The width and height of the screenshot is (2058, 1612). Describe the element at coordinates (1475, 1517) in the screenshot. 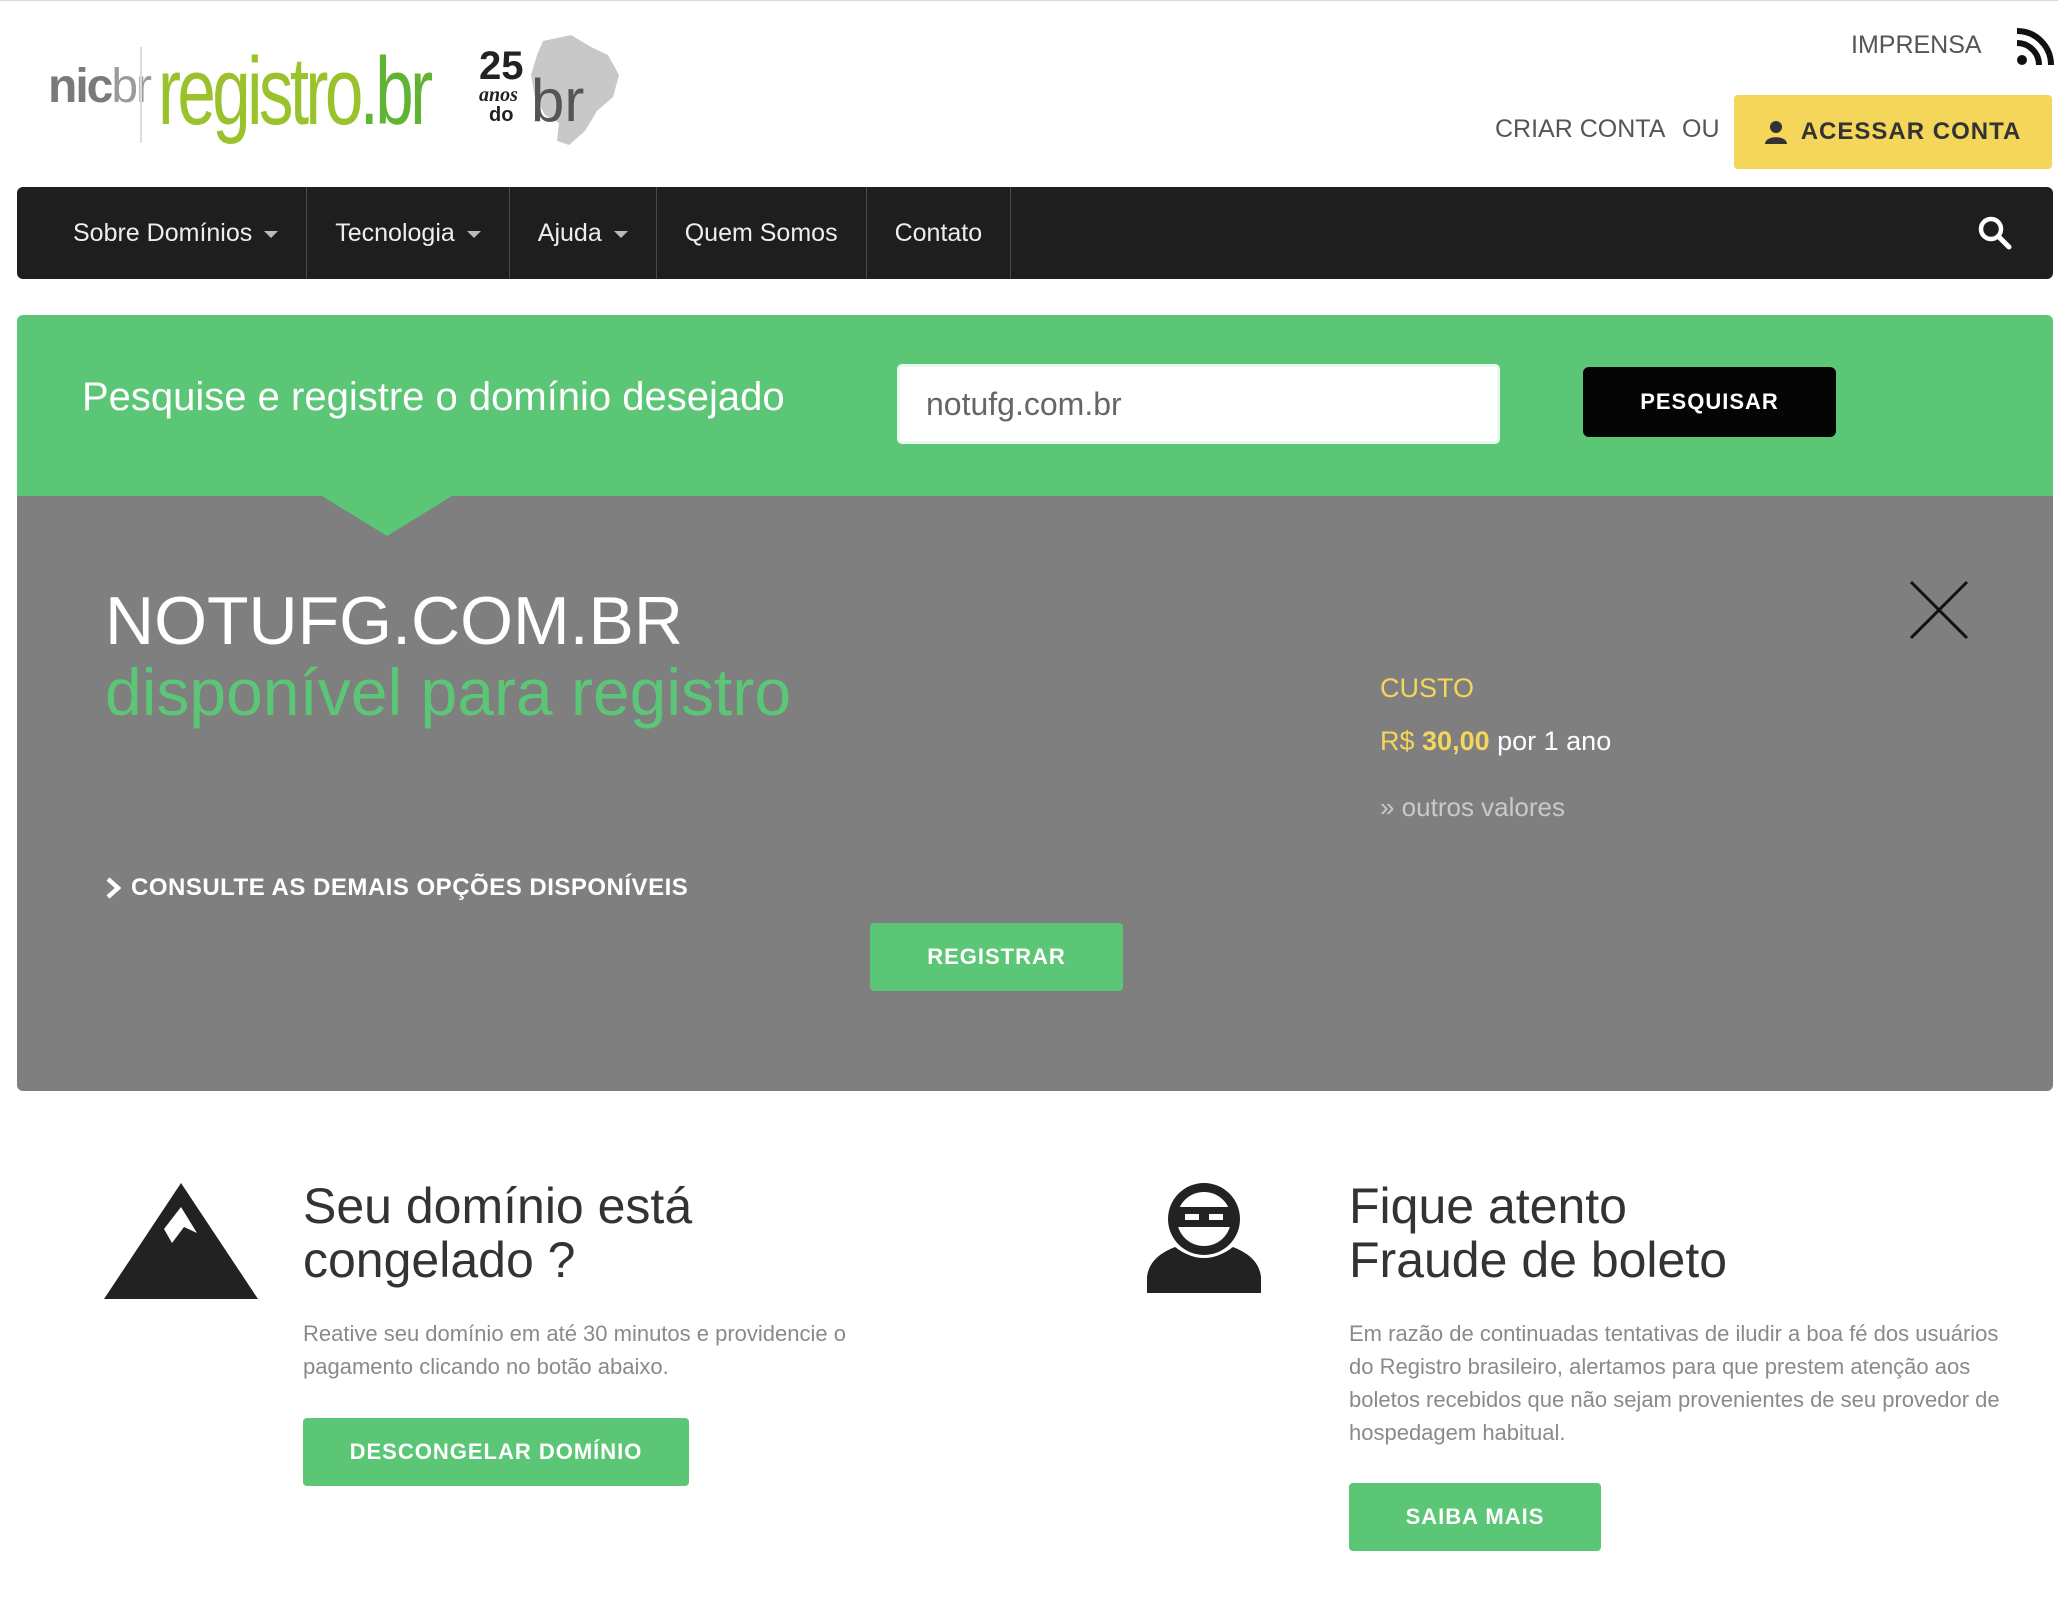

I see `saiba-mais-button: SAIBA MAIS` at that location.